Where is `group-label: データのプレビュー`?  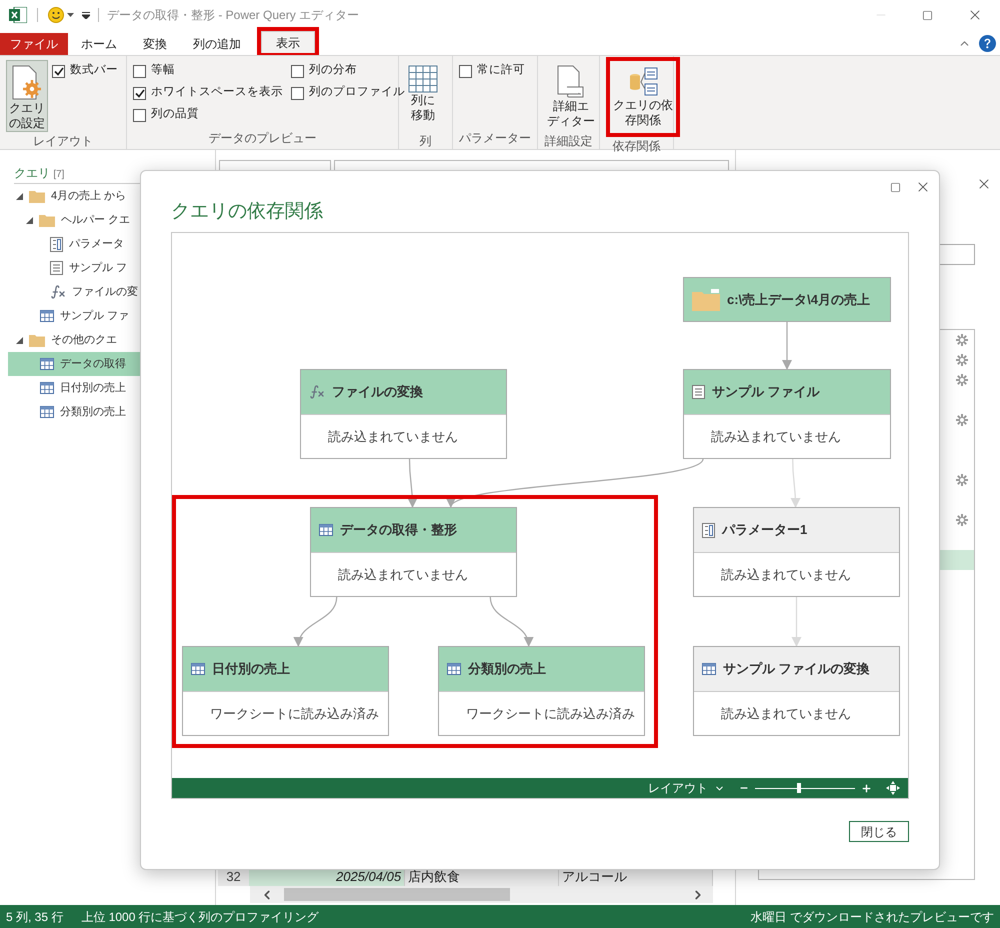
group-label: データのプレビュー is located at coordinates (263, 138).